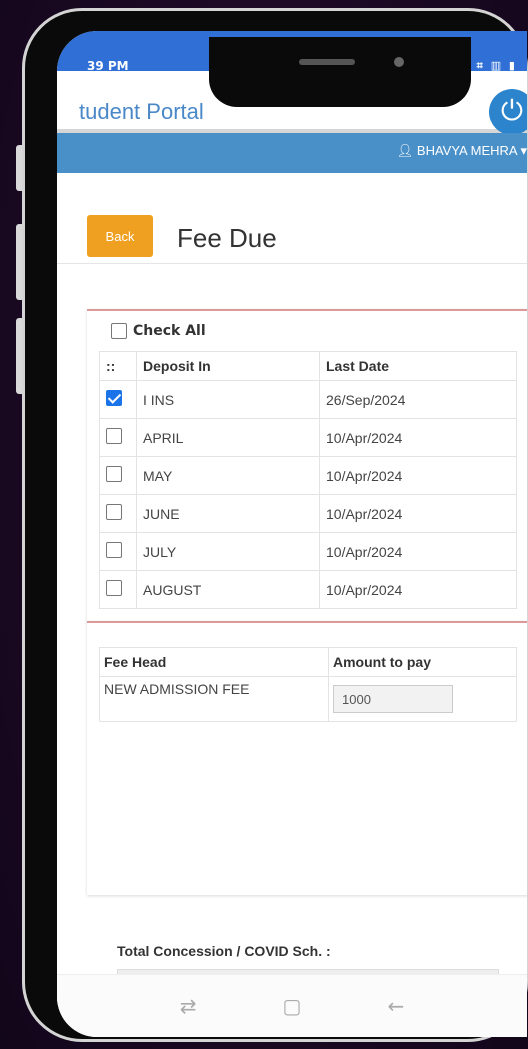  Describe the element at coordinates (340, 72) in the screenshot. I see `phone-notch` at that location.